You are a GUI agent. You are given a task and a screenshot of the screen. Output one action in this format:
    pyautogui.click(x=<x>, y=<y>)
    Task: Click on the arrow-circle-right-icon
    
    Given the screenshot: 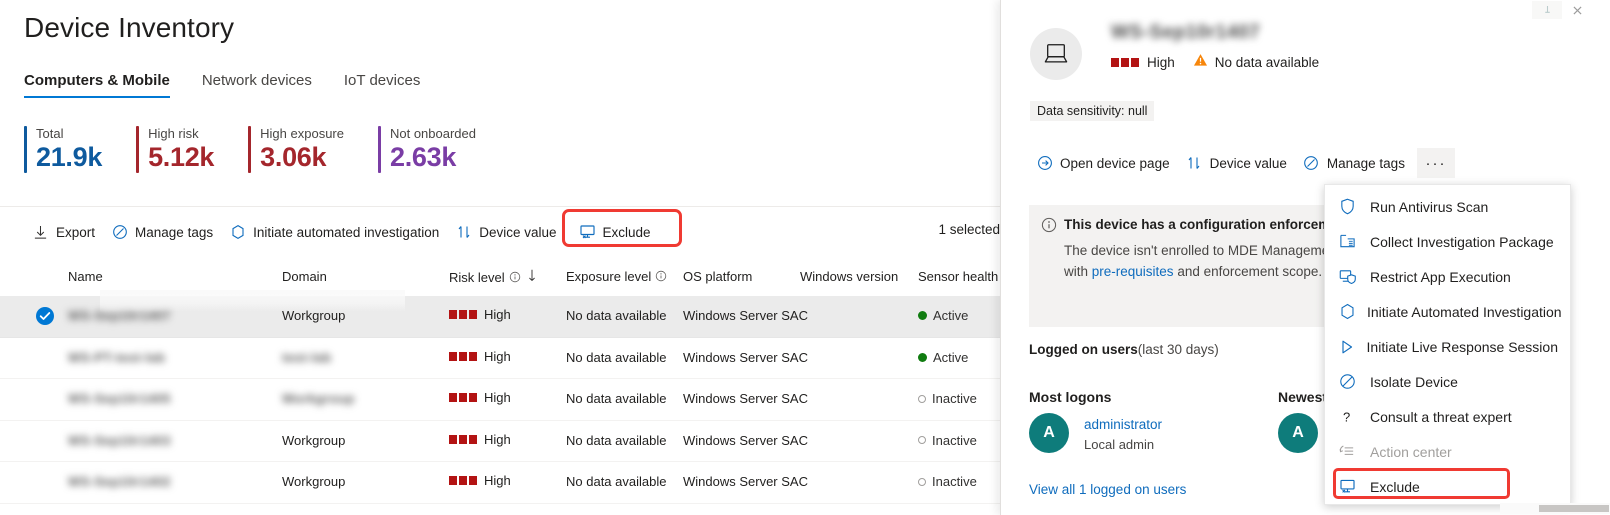 What is the action you would take?
    pyautogui.click(x=1044, y=163)
    